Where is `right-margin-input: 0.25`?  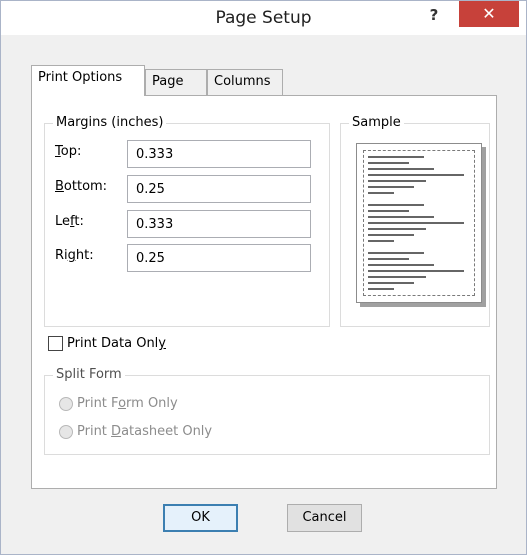 right-margin-input: 0.25 is located at coordinates (219, 258).